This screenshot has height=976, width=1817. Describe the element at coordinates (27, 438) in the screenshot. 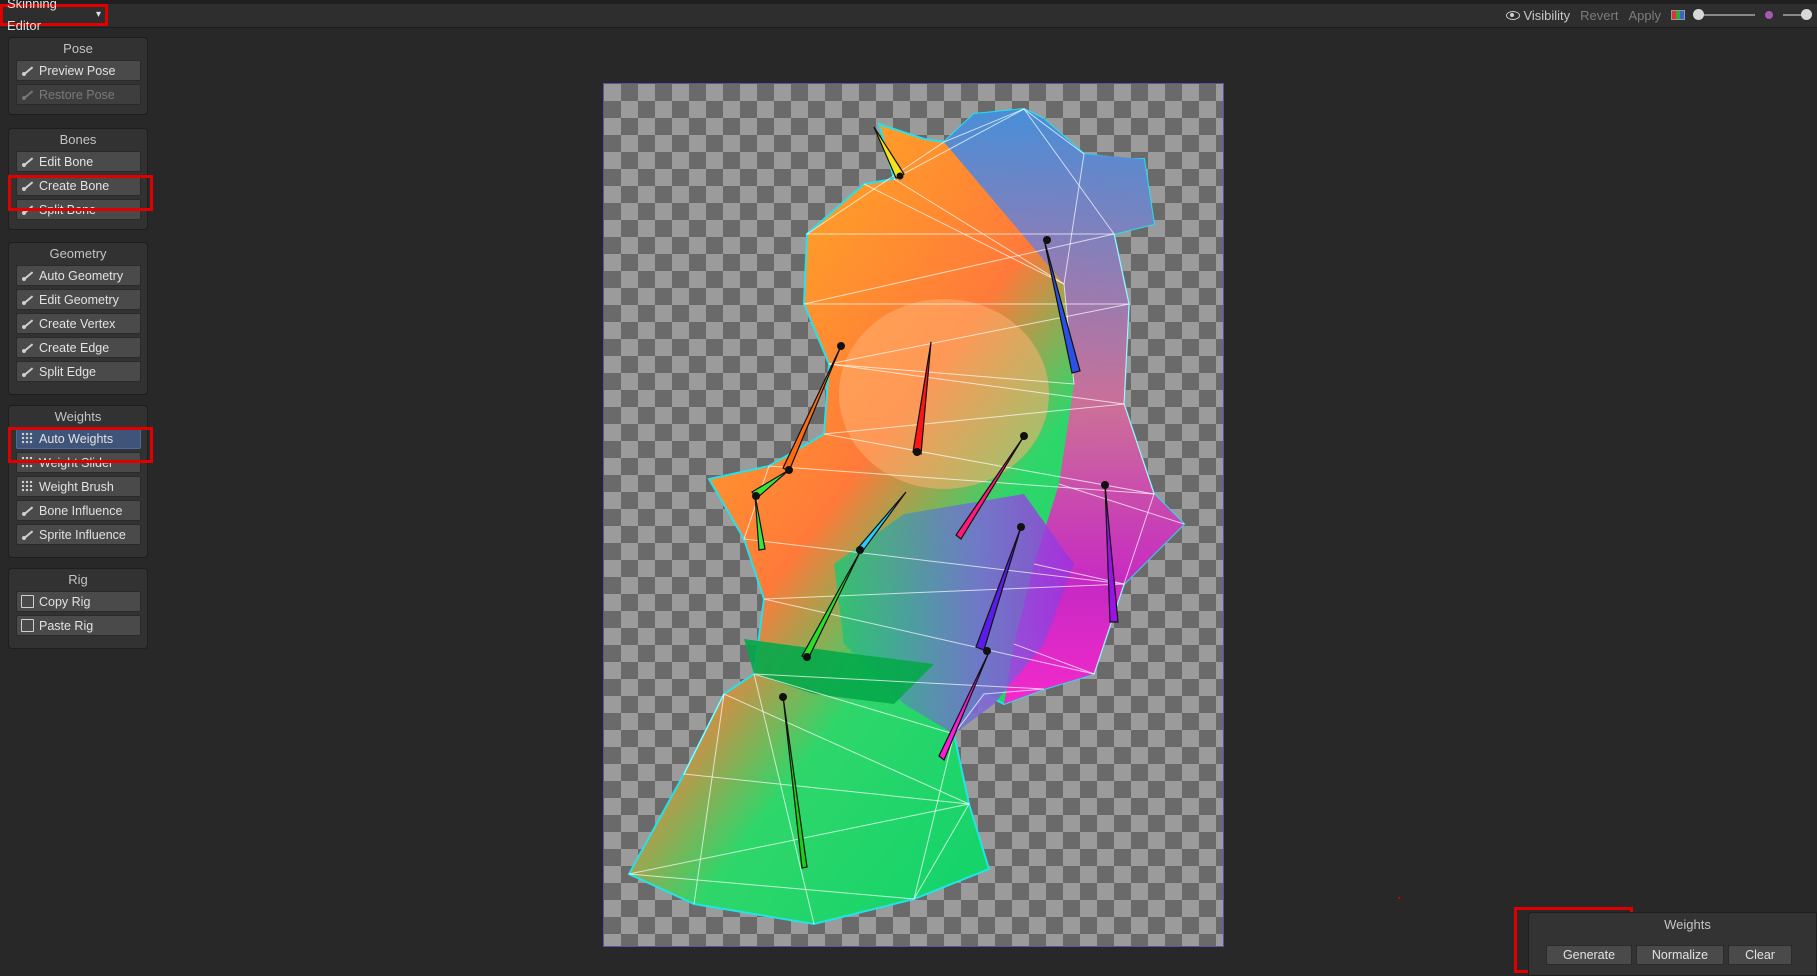

I see `auto-weights-icon` at that location.